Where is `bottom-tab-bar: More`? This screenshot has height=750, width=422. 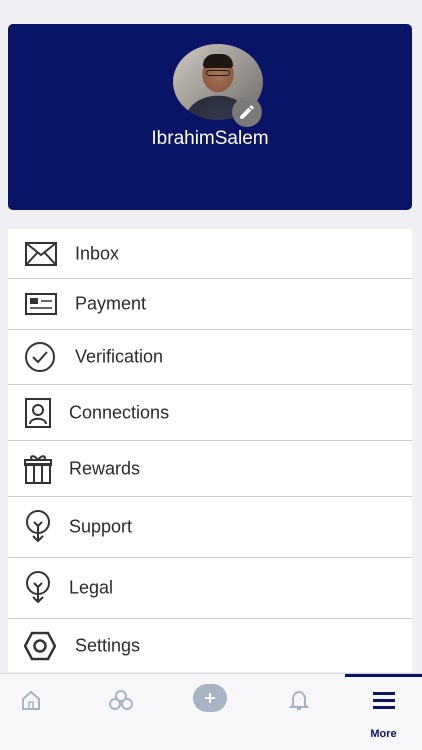
bottom-tab-bar: More is located at coordinates (211, 711).